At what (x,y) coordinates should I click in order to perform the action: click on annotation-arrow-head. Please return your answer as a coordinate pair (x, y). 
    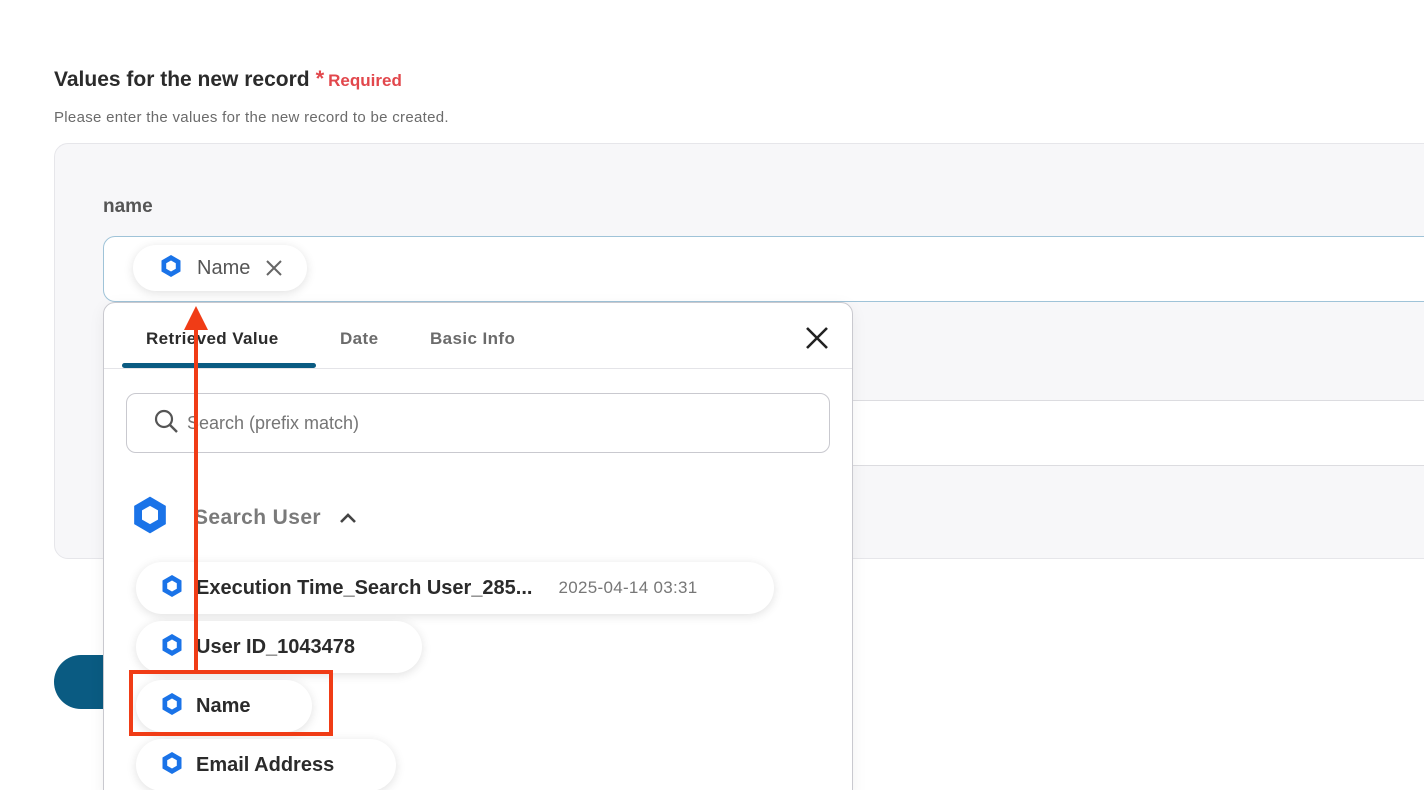
    Looking at the image, I should click on (196, 318).